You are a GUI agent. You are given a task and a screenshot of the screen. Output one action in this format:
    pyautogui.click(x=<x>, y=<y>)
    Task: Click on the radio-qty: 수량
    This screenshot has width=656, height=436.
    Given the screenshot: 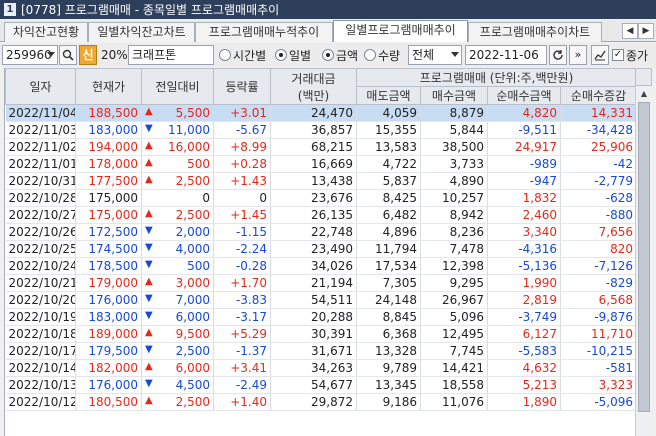 What is the action you would take?
    pyautogui.click(x=382, y=55)
    